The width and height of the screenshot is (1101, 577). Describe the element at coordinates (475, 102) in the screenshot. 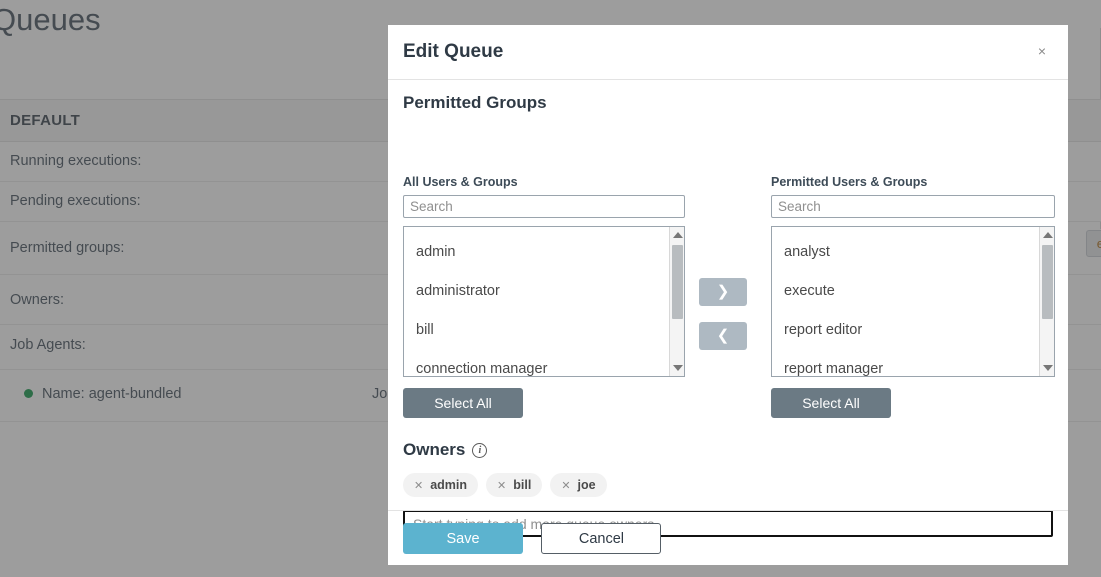

I see `permitted-groups-heading: Permitted Groups` at that location.